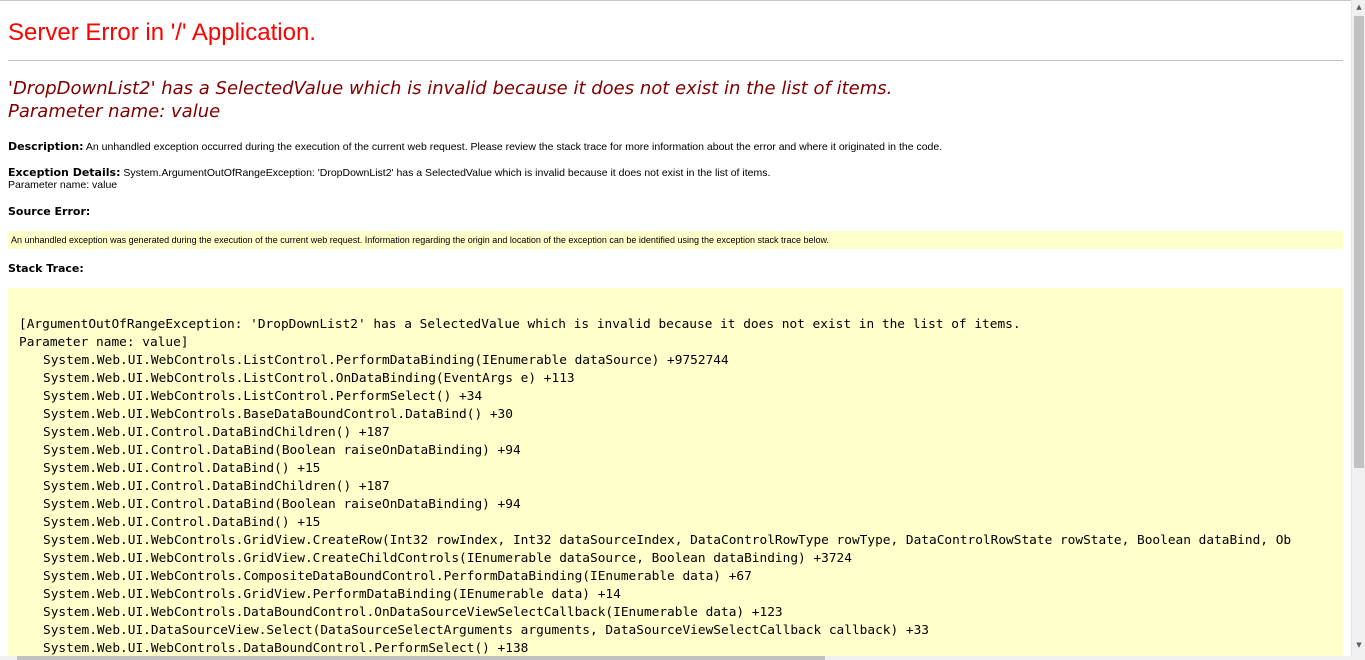 The width and height of the screenshot is (1365, 660). Describe the element at coordinates (162, 32) in the screenshot. I see `page-title: Server Error in '/' Application.` at that location.